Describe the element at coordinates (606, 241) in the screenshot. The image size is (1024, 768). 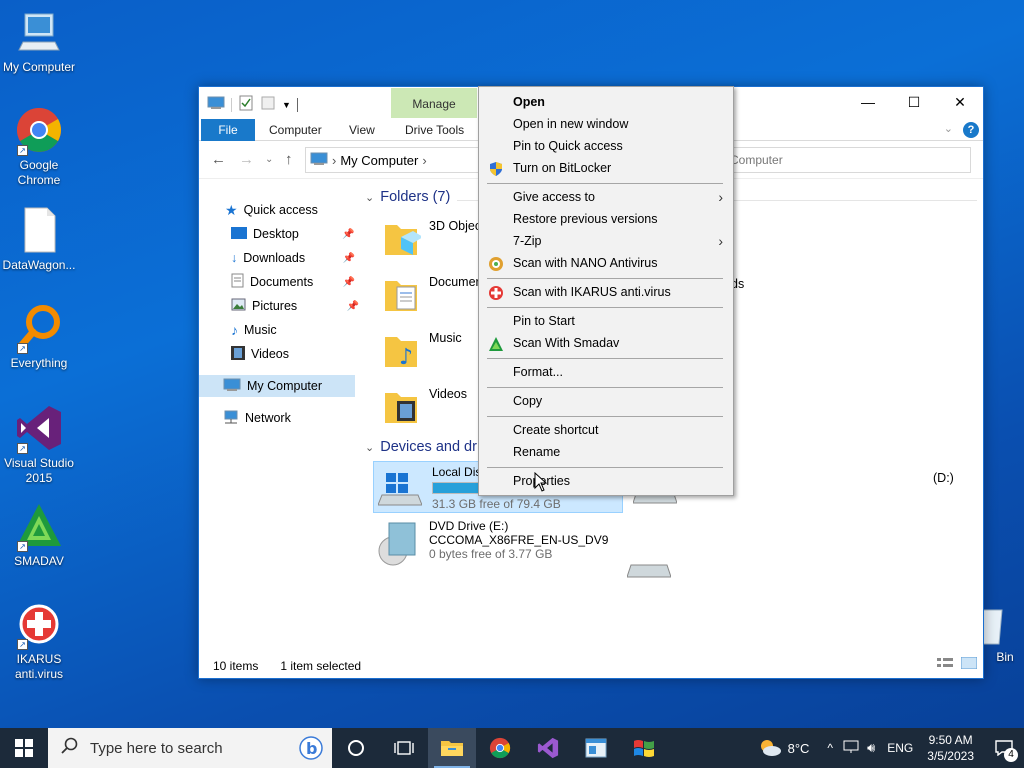
I see `menu-item-7zip: 7-Zip ›` at that location.